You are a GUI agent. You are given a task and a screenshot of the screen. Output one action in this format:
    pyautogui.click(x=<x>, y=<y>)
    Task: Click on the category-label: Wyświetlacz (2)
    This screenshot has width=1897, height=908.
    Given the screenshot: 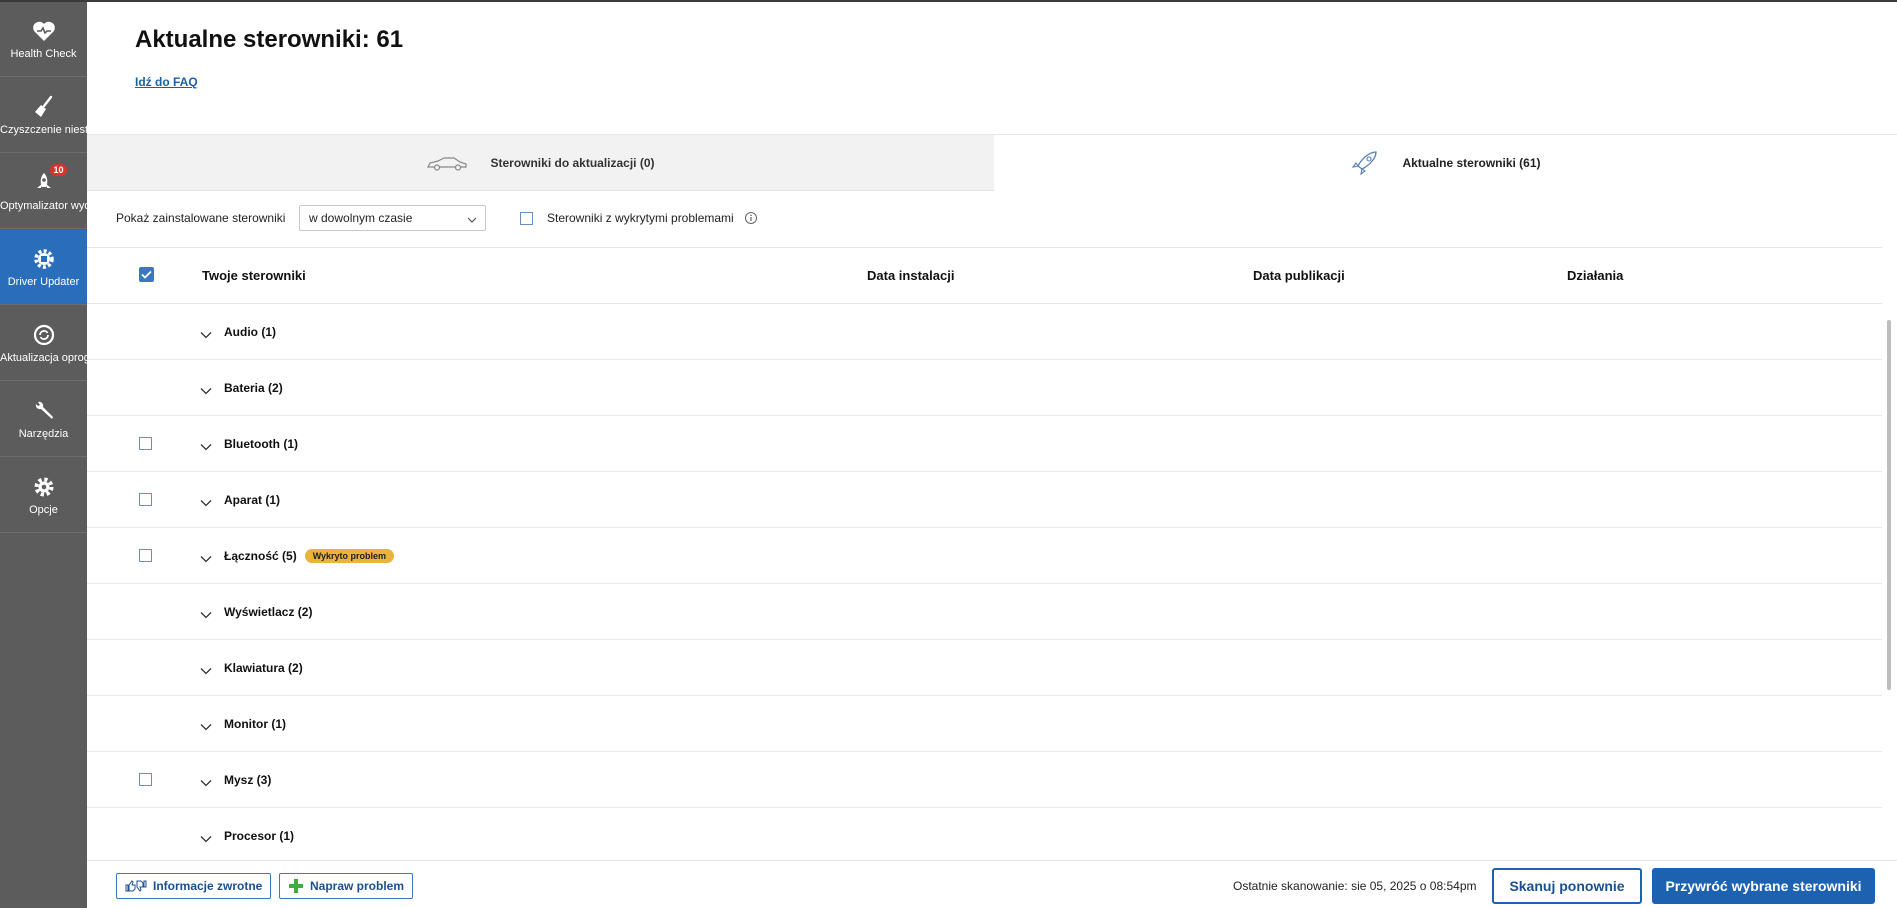 What is the action you would take?
    pyautogui.click(x=268, y=612)
    